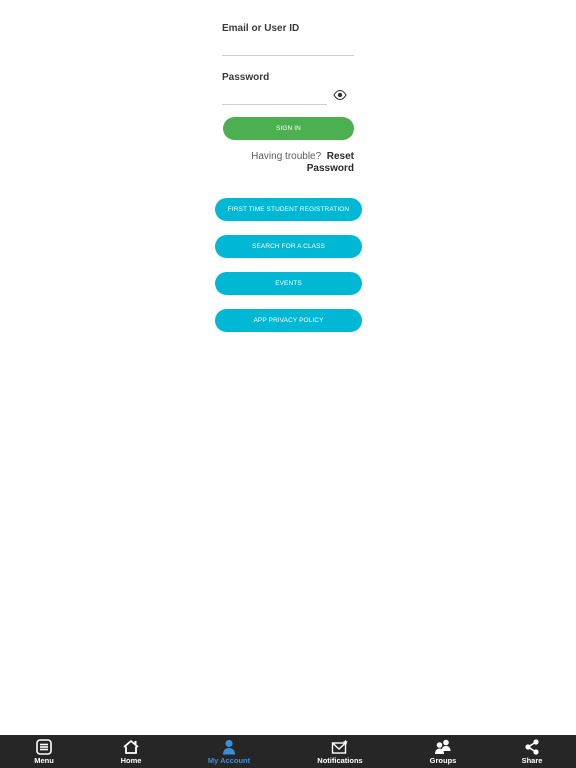 This screenshot has width=576, height=768. Describe the element at coordinates (246, 77) in the screenshot. I see `password-label: Password` at that location.